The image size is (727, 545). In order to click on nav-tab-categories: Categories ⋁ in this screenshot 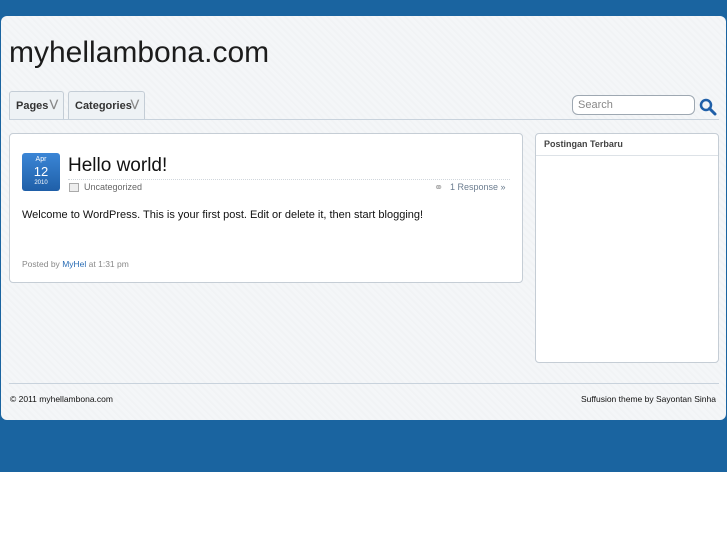, I will do `click(106, 105)`.